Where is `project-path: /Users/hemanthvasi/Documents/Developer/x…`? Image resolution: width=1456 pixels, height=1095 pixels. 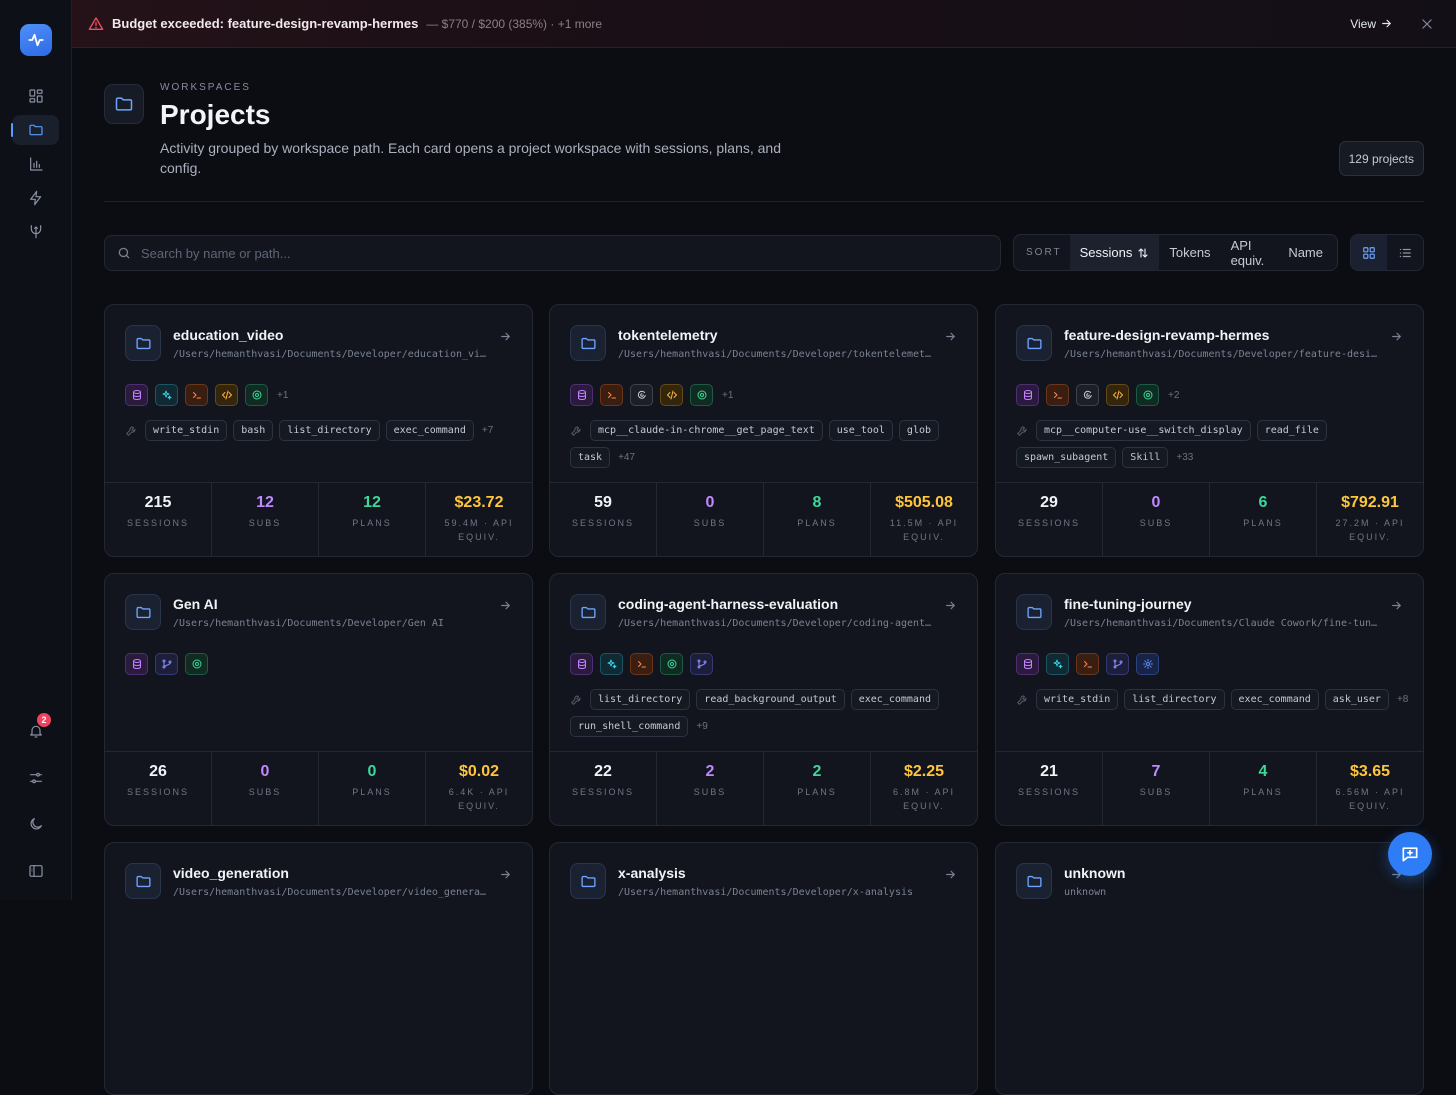
project-path: /Users/hemanthvasi/Documents/Developer/x… is located at coordinates (766, 892).